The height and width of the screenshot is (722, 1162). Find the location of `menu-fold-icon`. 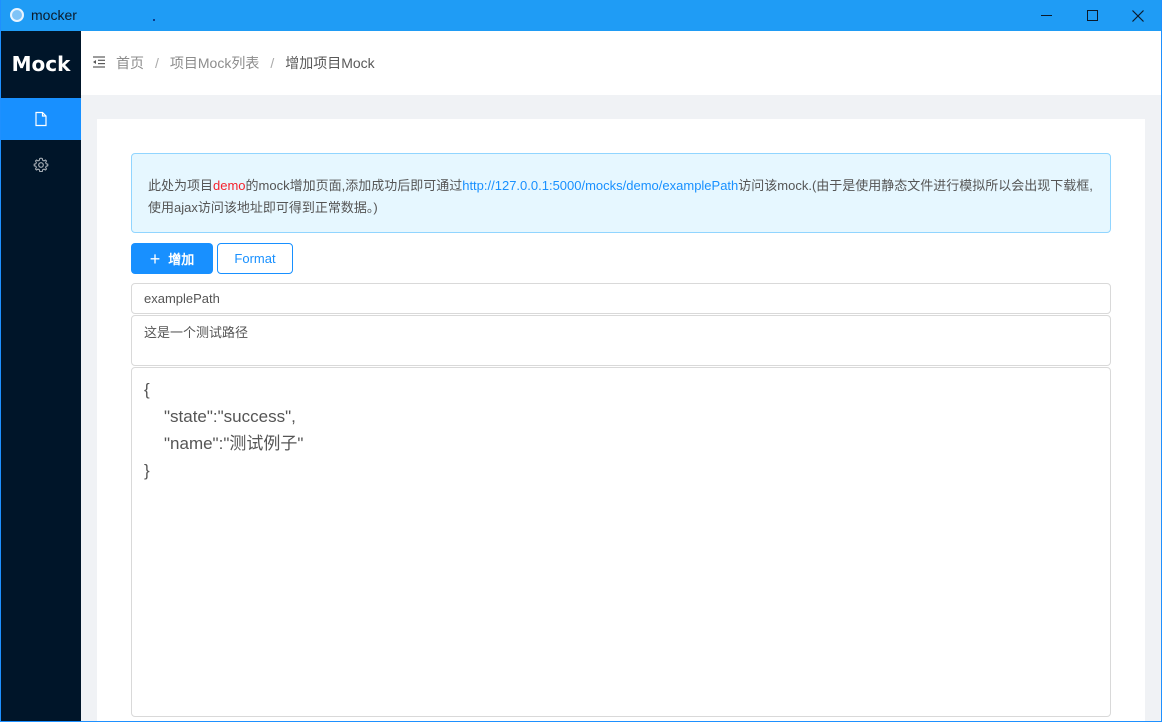

menu-fold-icon is located at coordinates (99, 62).